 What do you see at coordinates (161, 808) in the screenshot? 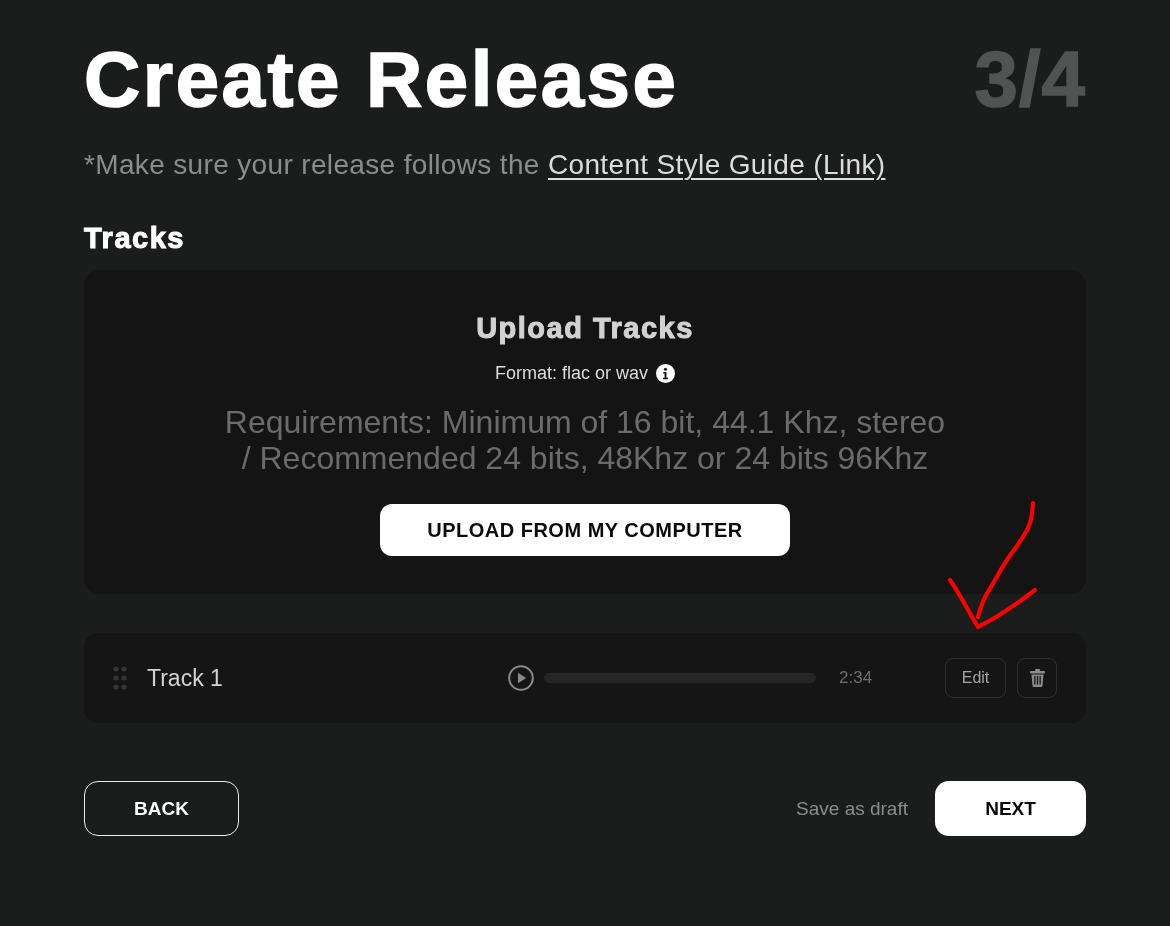
I see `back-button: BACK` at bounding box center [161, 808].